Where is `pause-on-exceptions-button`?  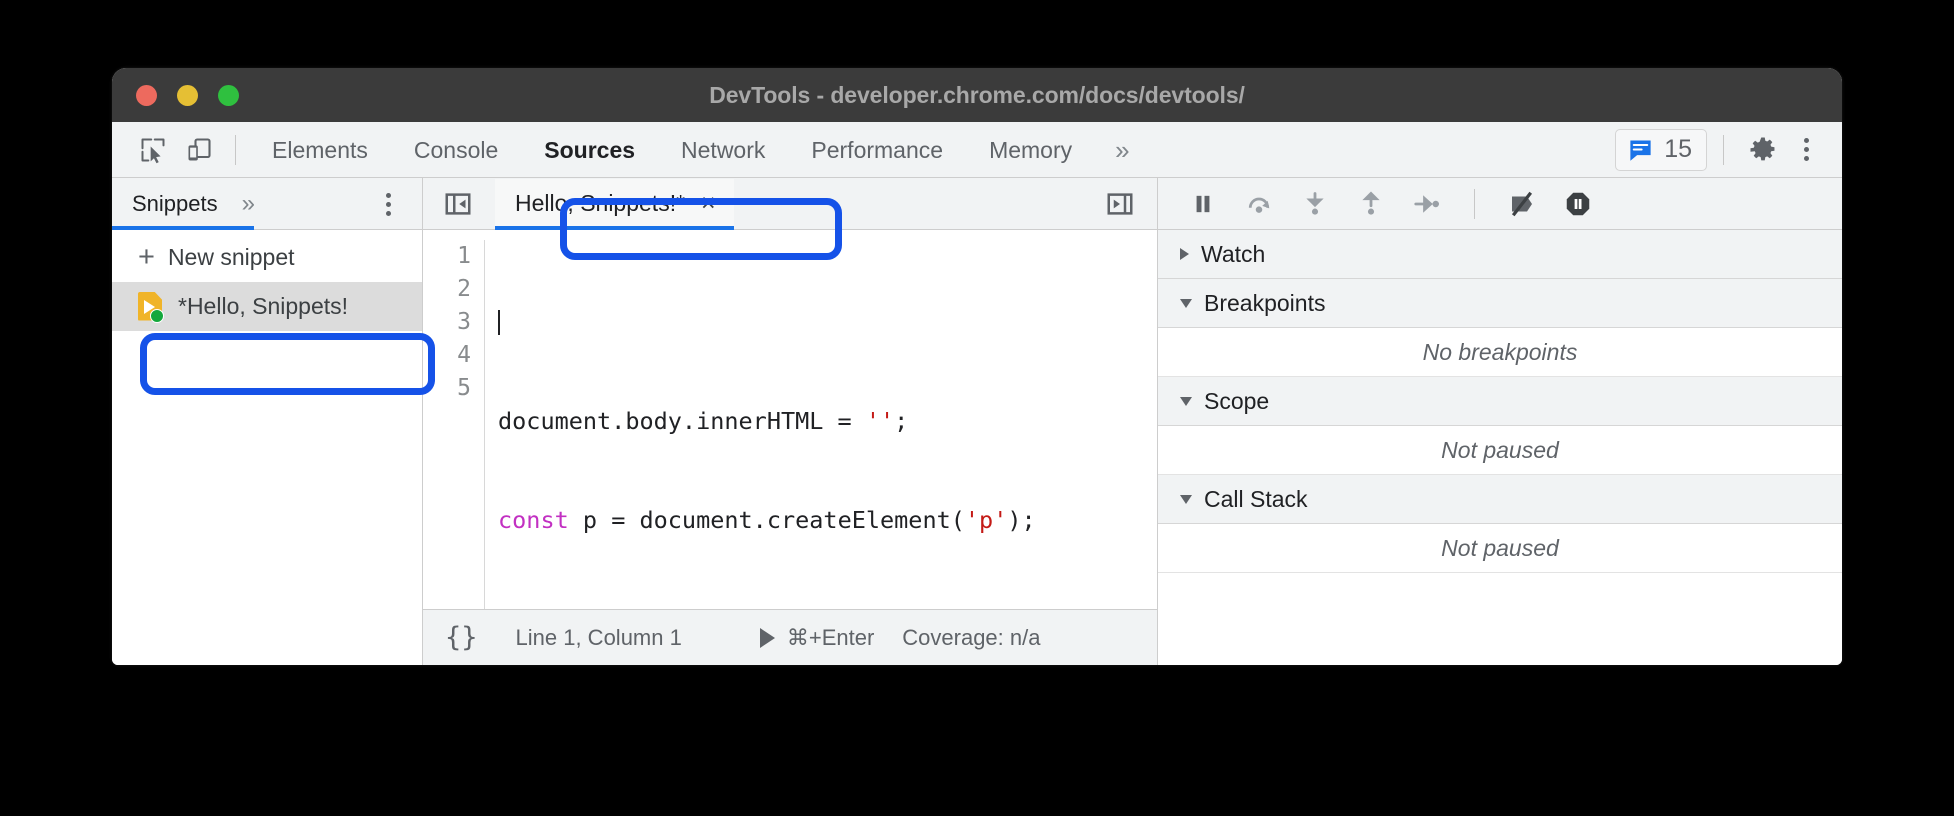
pause-on-exceptions-button is located at coordinates (1578, 204).